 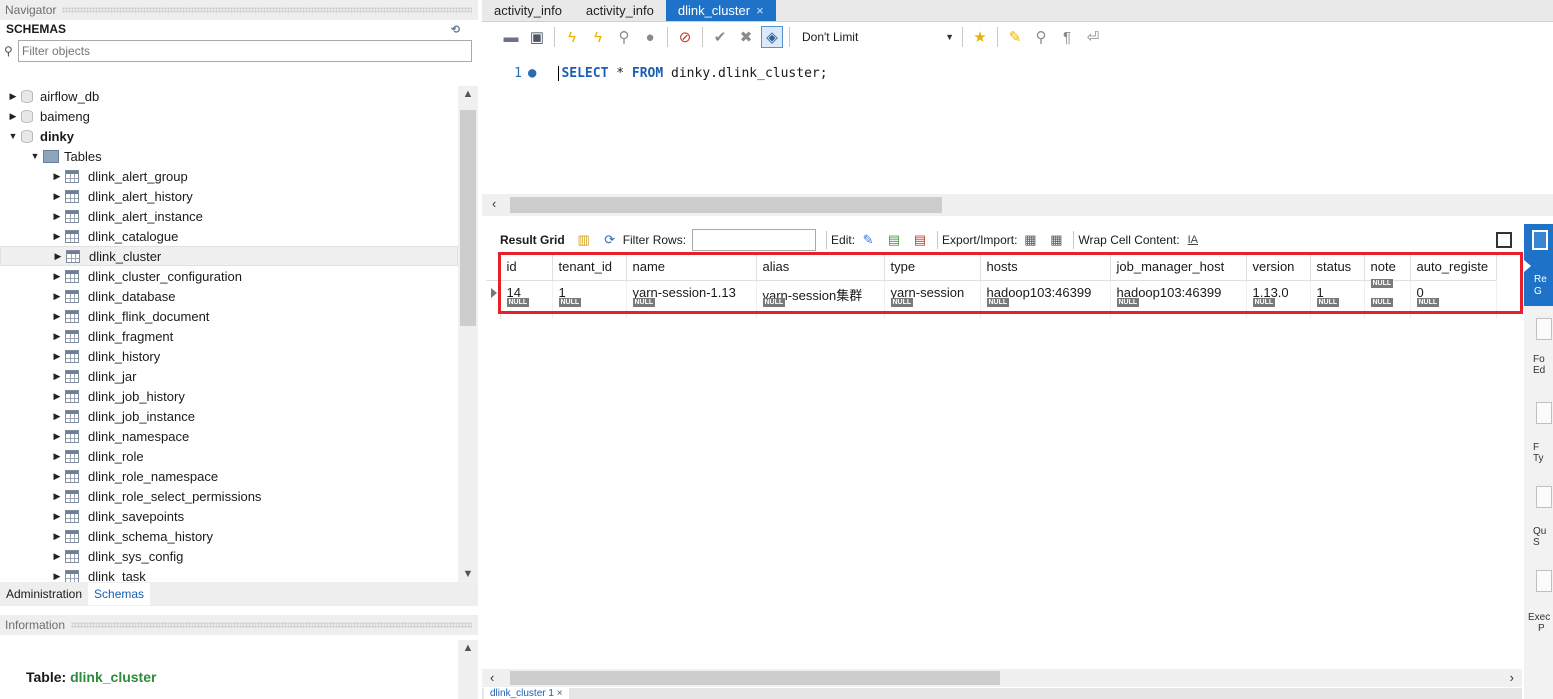 I want to click on import-icon: ▦, so click(x=1056, y=240).